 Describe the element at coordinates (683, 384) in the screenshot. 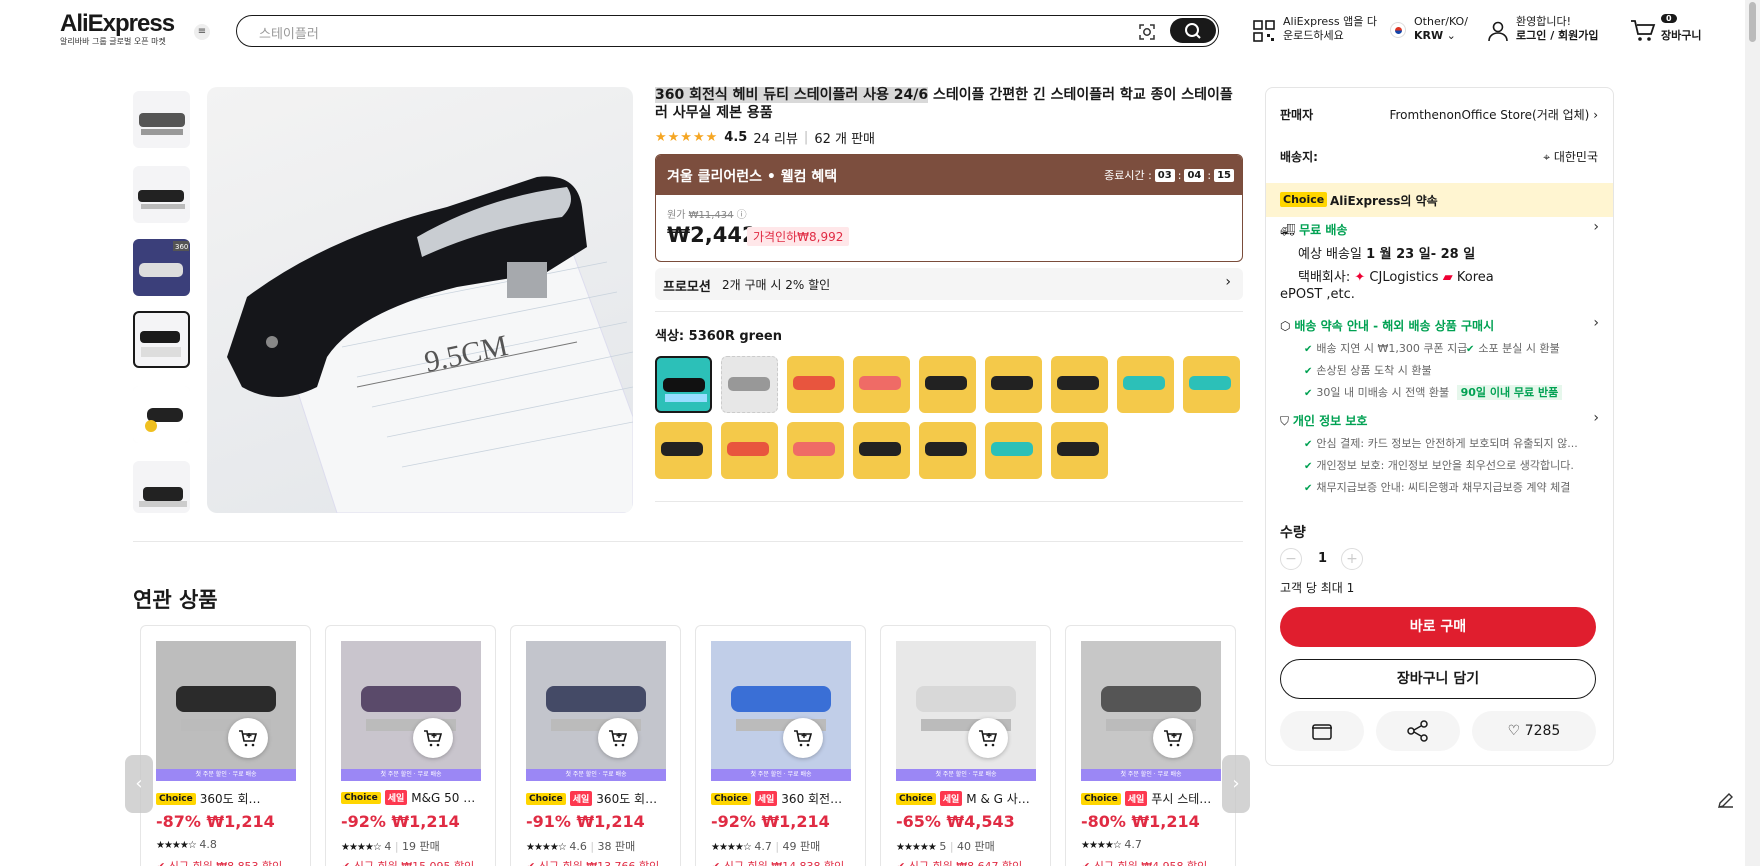

I see `color-swatch-selected` at that location.